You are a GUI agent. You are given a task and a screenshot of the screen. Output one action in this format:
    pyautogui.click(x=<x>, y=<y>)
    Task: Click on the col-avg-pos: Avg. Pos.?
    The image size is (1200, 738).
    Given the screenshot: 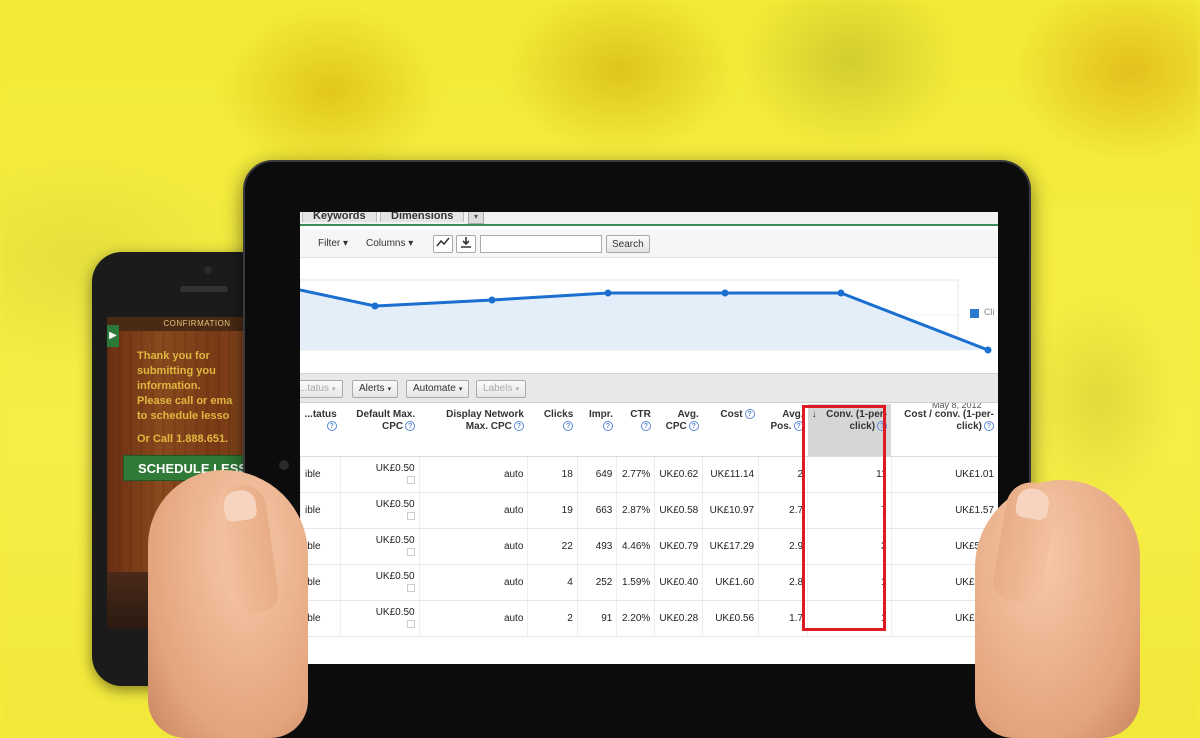 What is the action you would take?
    pyautogui.click(x=783, y=430)
    